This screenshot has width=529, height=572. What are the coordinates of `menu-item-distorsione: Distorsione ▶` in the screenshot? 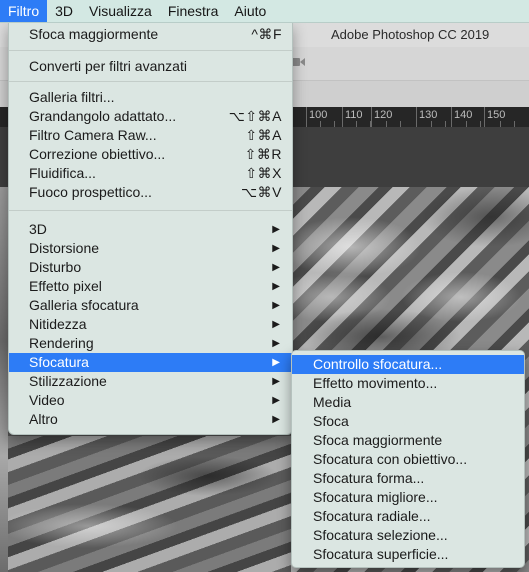 It's located at (150, 248).